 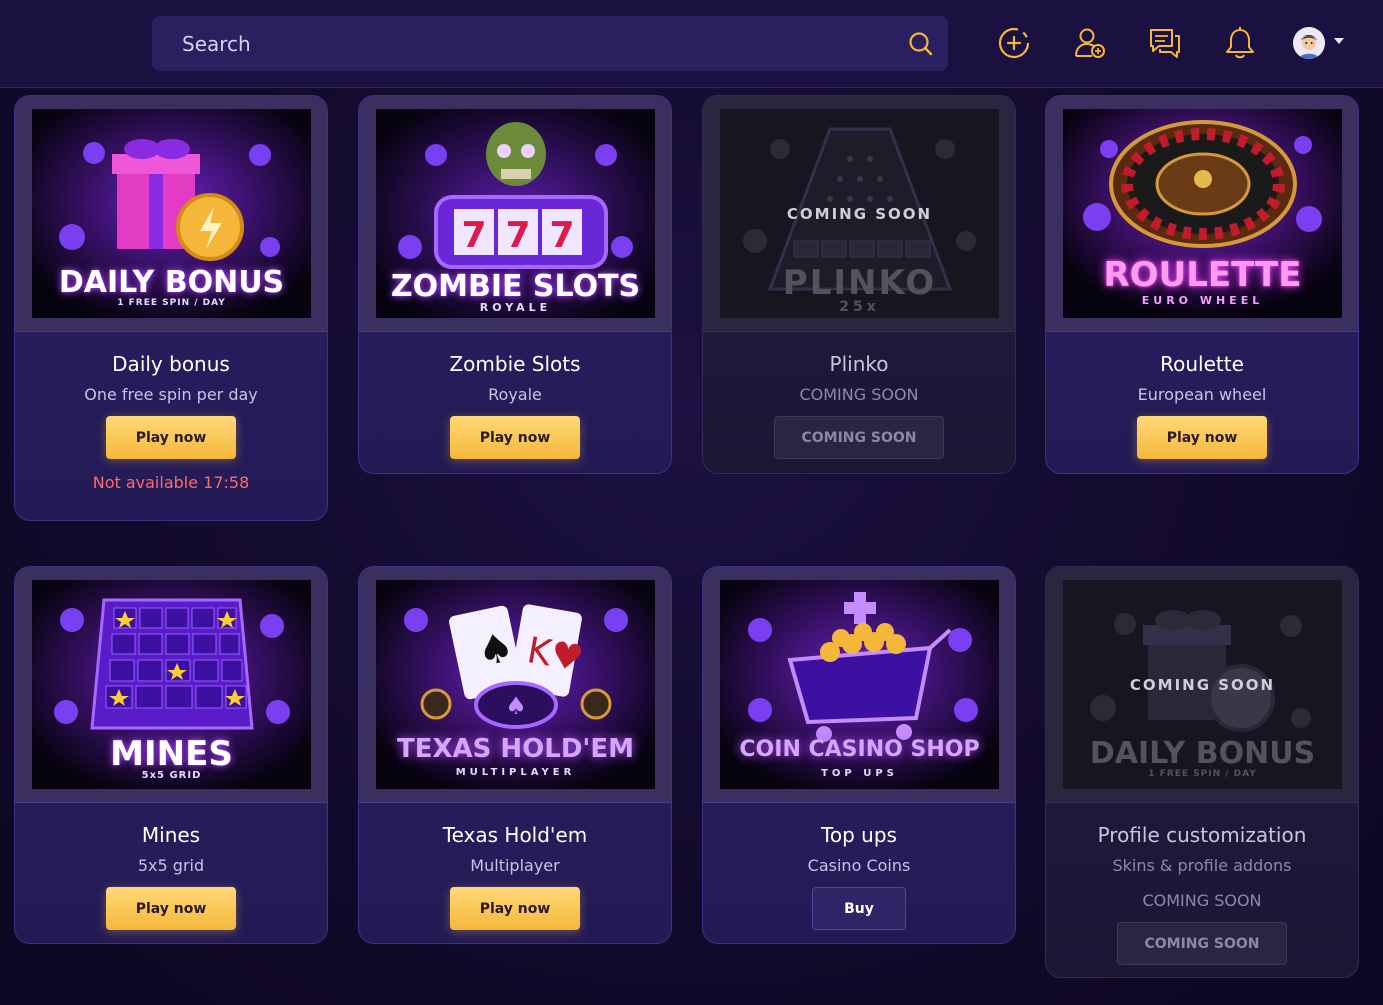 I want to click on card-art-frame: 7 7 7 ZOMBIE SLOTS ROYALE, so click(x=515, y=214).